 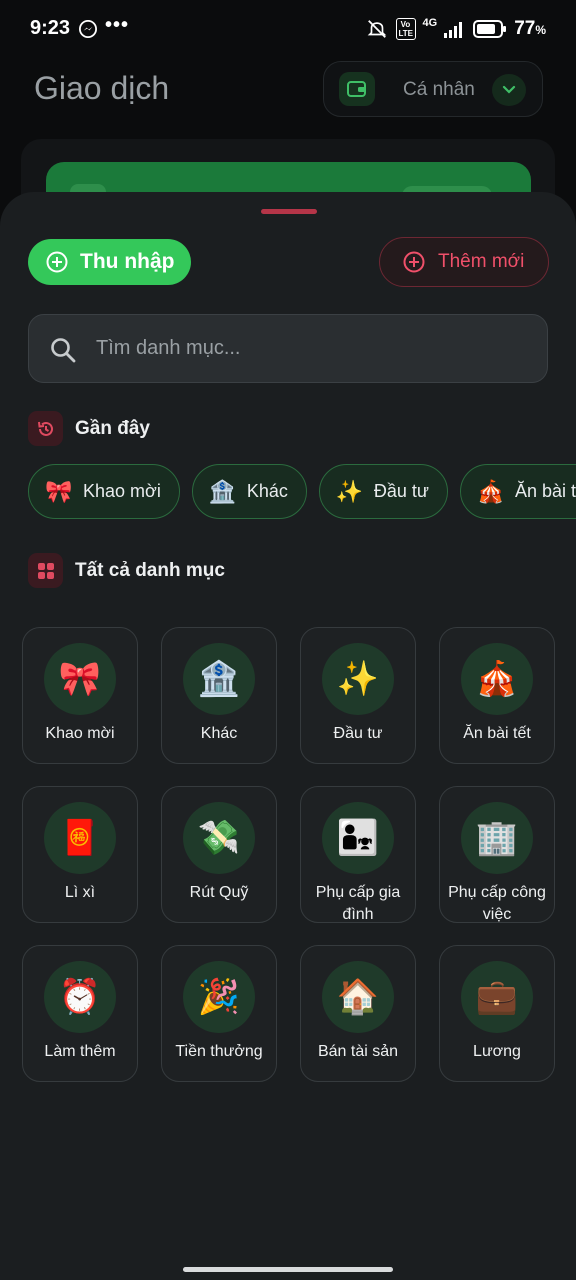 I want to click on party-popper-icon: 🎉, so click(x=219, y=997).